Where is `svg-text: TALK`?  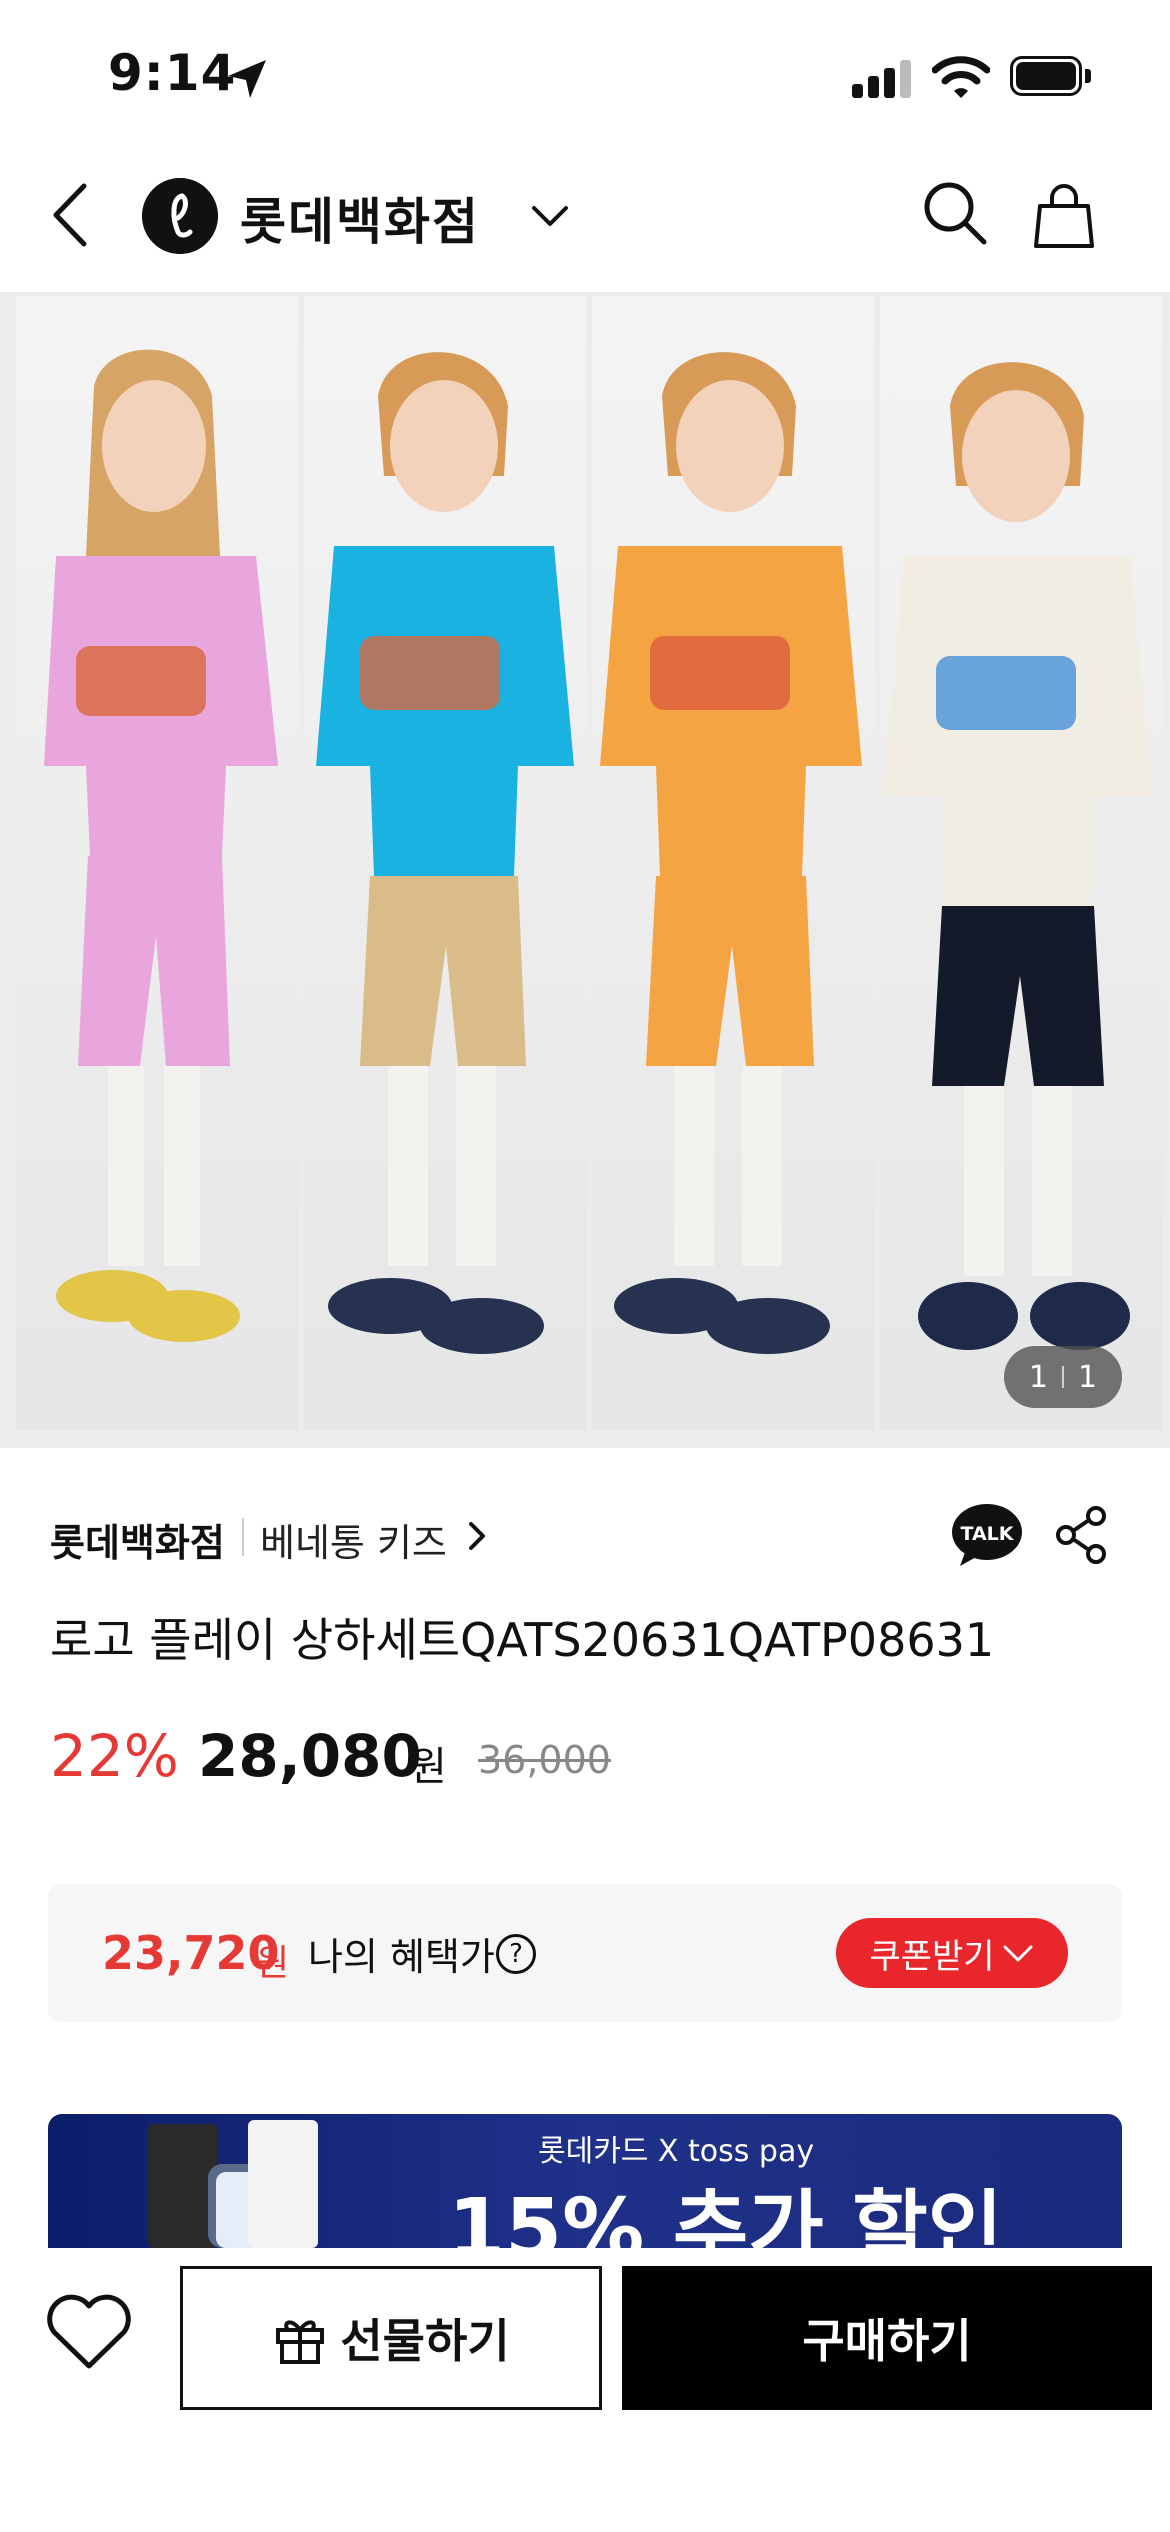
svg-text: TALK is located at coordinates (987, 1534).